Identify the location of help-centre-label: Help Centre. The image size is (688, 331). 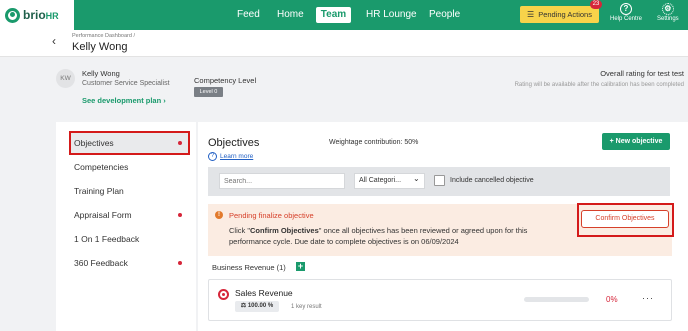
(626, 19).